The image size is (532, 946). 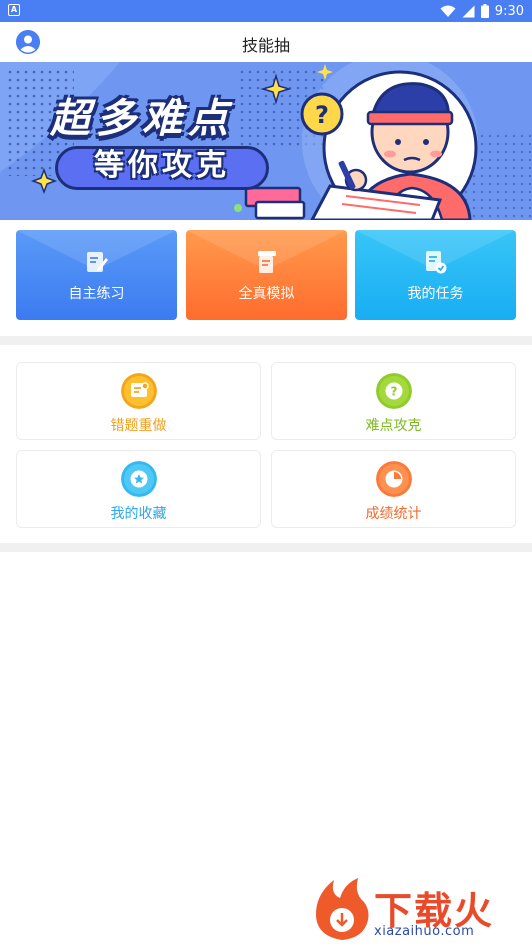 I want to click on mock-exam-label: 全真模拟, so click(x=266, y=294).